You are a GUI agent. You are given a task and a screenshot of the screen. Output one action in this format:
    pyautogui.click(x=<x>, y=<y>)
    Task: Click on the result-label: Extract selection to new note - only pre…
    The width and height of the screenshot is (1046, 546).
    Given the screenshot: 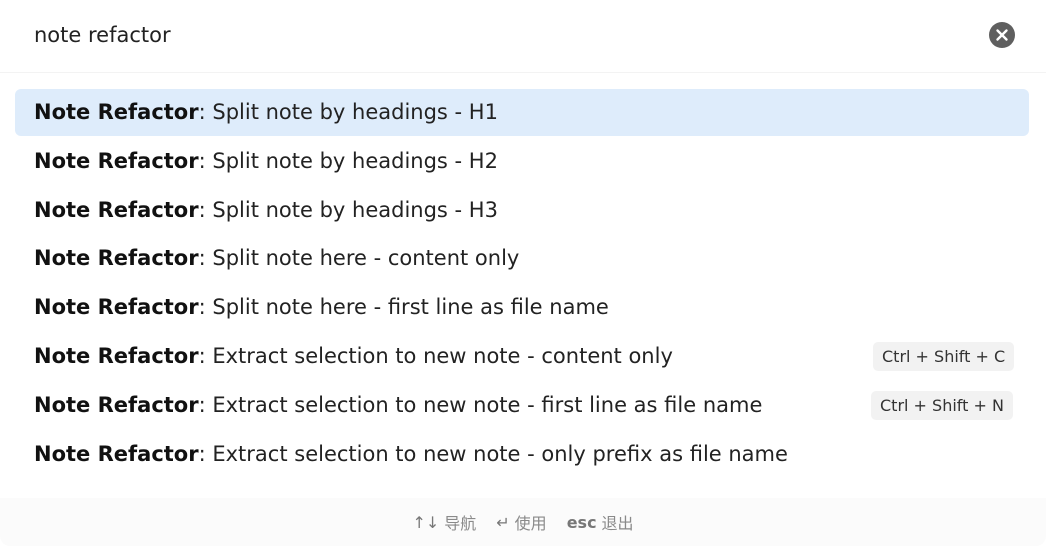 What is the action you would take?
    pyautogui.click(x=500, y=454)
    